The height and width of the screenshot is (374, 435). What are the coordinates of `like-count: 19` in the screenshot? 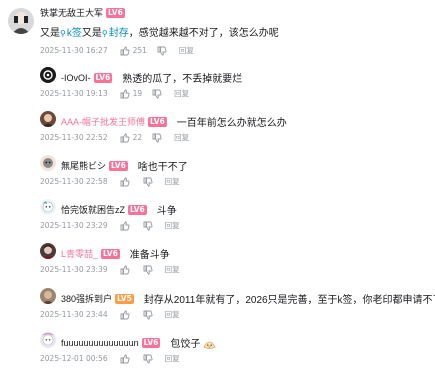 It's located at (137, 93).